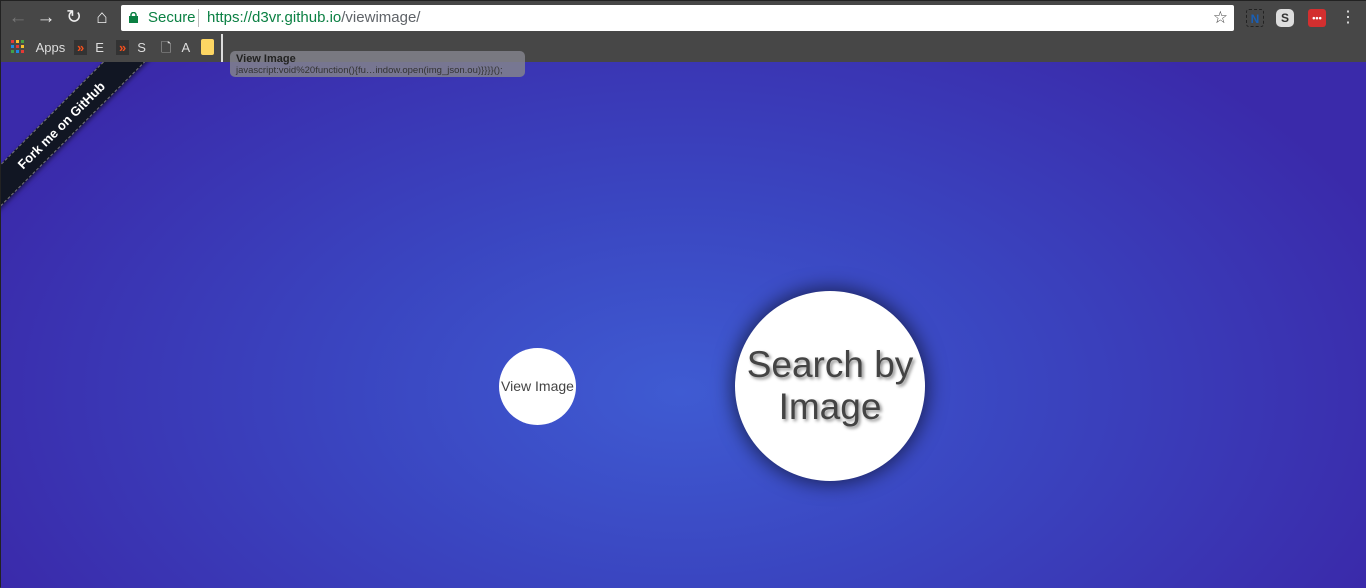 This screenshot has width=1366, height=588. I want to click on url-text: https://d3vr.github.io/viewimage/, so click(313, 18).